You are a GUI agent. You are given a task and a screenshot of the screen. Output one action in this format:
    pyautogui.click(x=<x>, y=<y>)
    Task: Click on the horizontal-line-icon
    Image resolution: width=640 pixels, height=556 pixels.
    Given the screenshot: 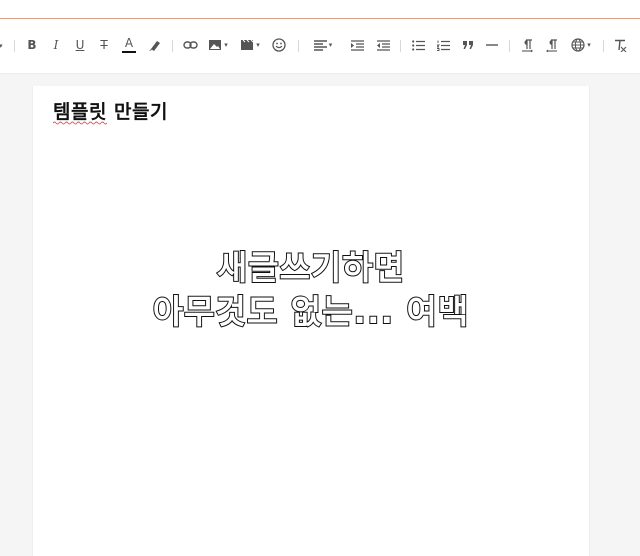 What is the action you would take?
    pyautogui.click(x=492, y=45)
    